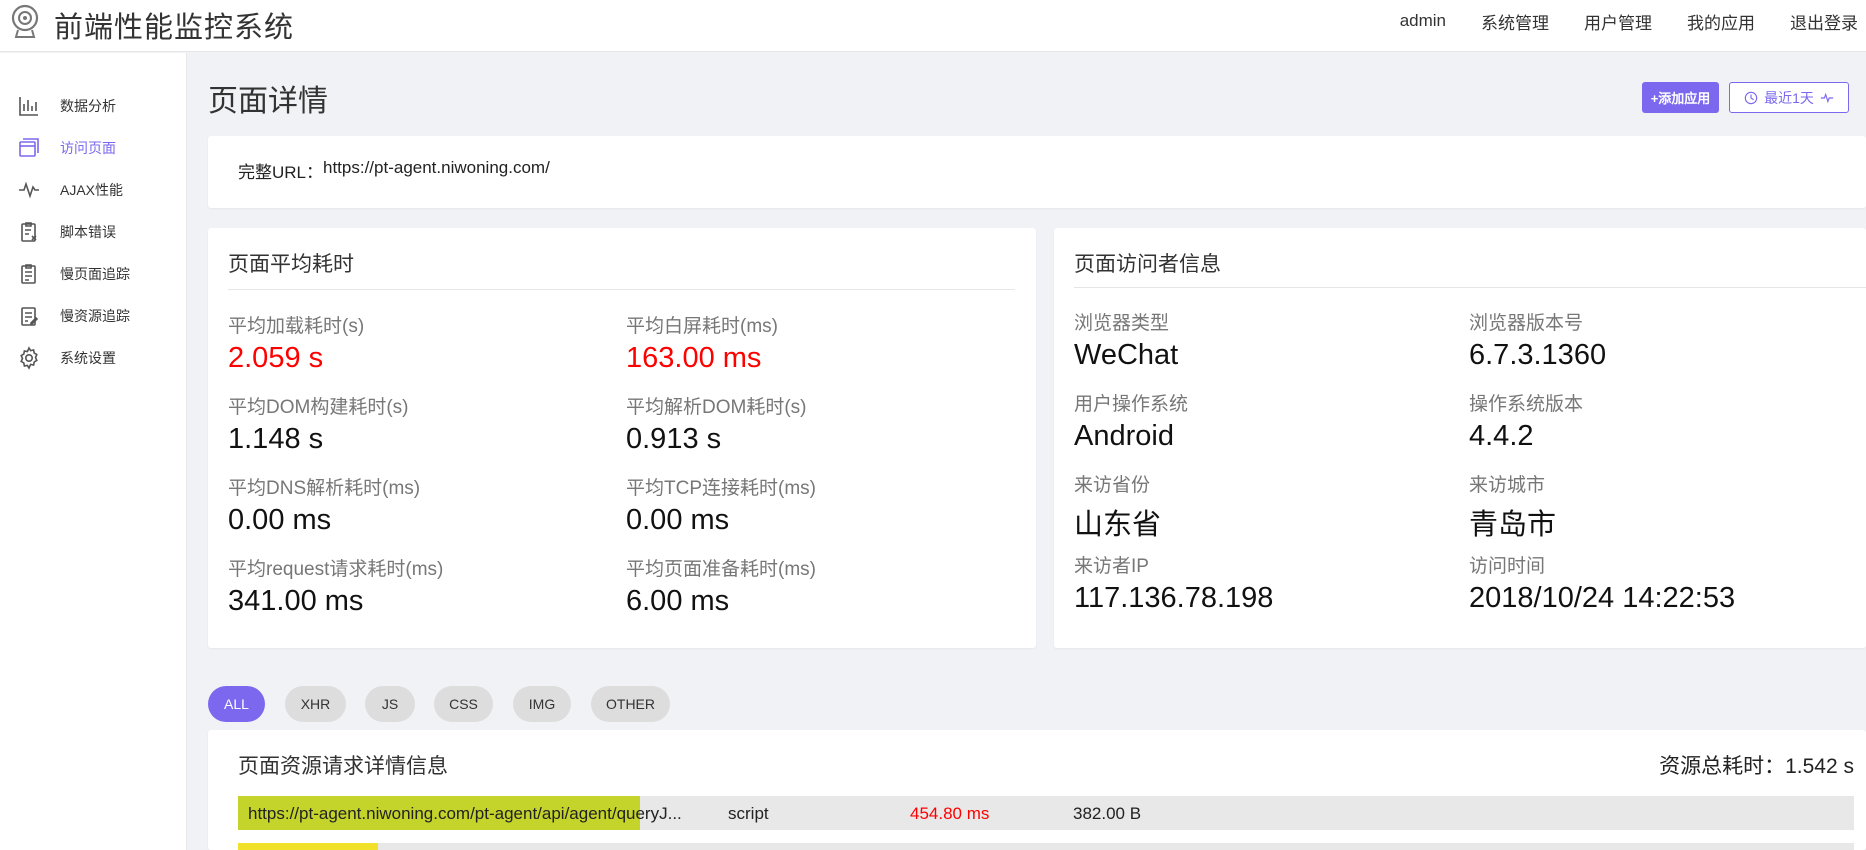 This screenshot has width=1866, height=850. Describe the element at coordinates (28, 106) in the screenshot. I see `bar-chart-icon` at that location.